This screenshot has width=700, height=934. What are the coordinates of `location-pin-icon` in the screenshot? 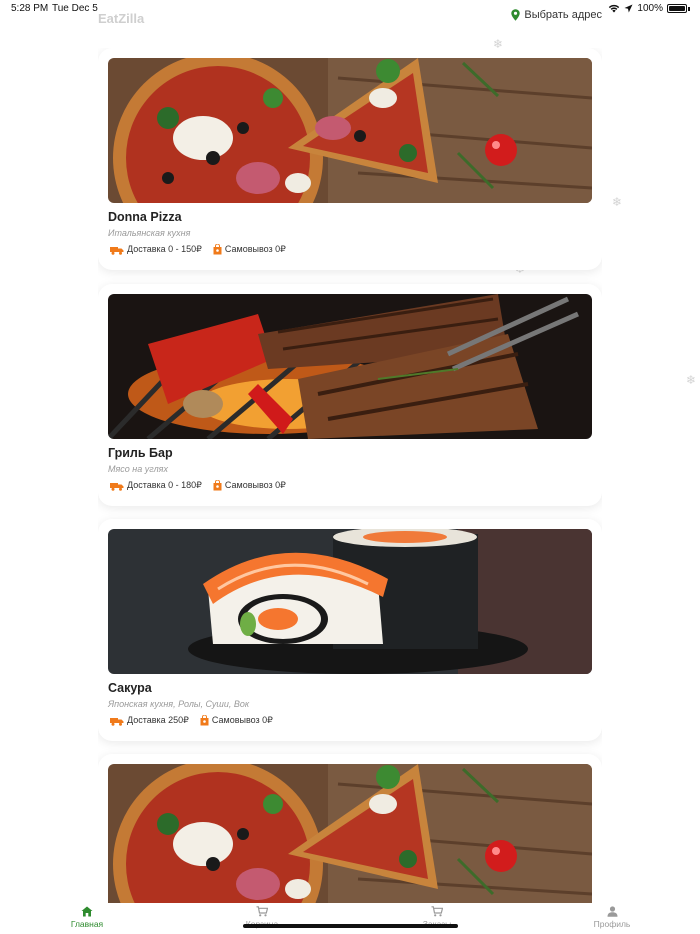 It's located at (516, 15).